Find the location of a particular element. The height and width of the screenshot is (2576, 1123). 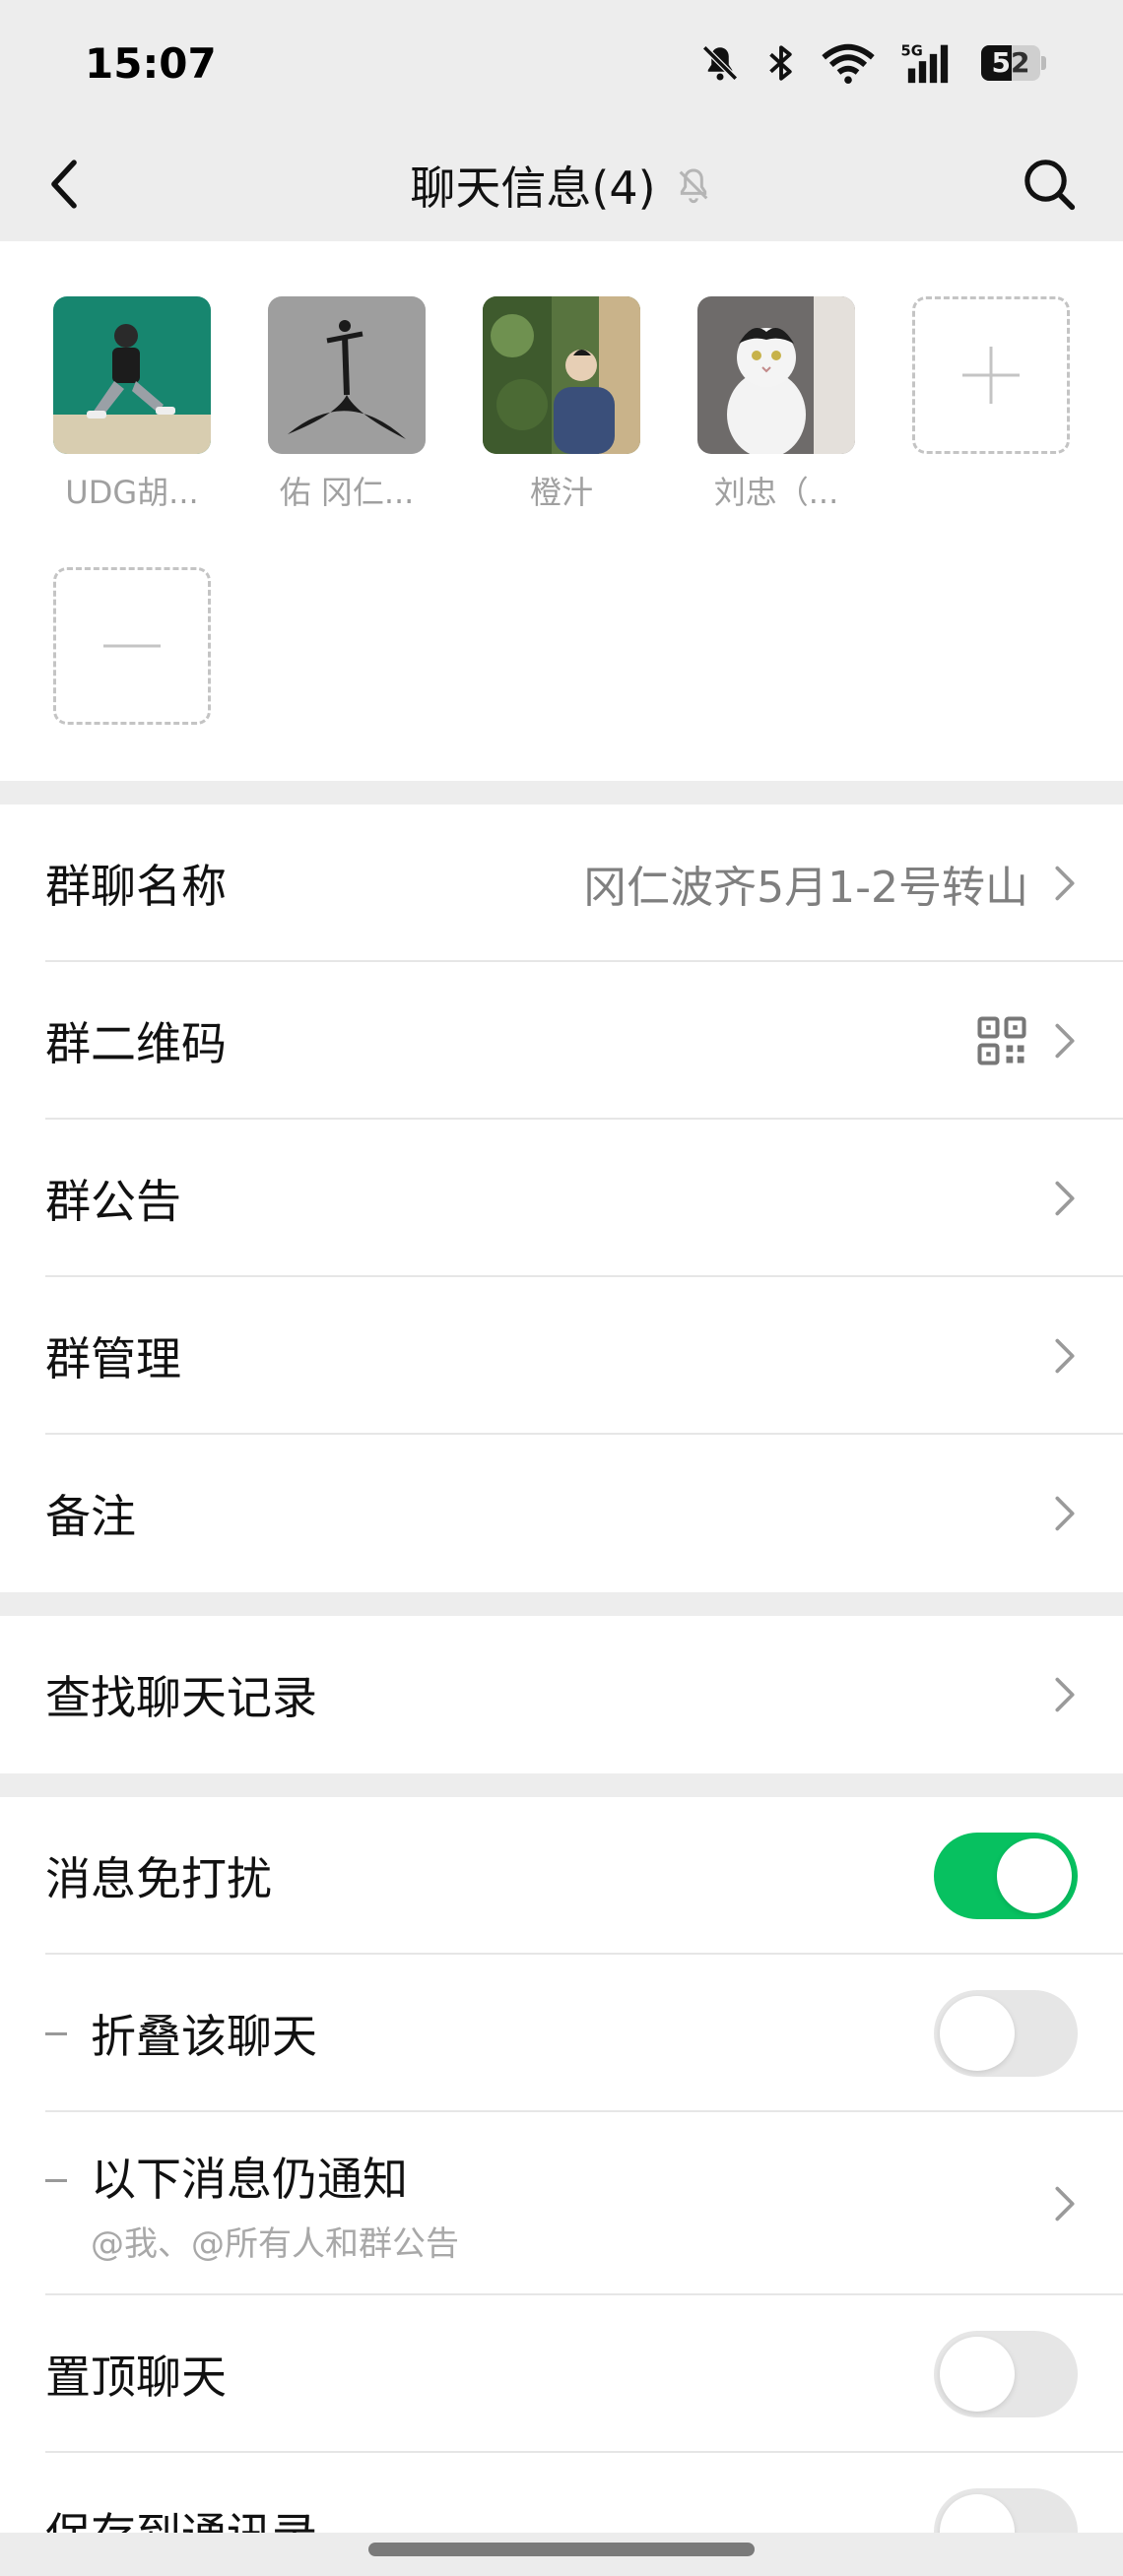

home-indicator is located at coordinates (561, 2549).